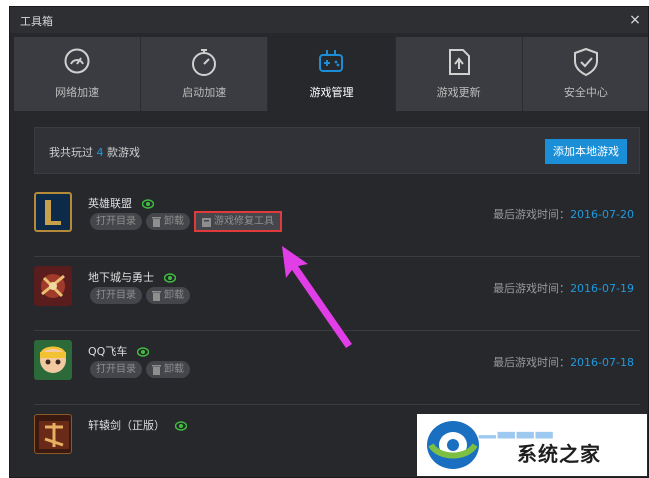 This screenshot has height=478, width=649. Describe the element at coordinates (585, 62) in the screenshot. I see `shield-check-icon` at that location.